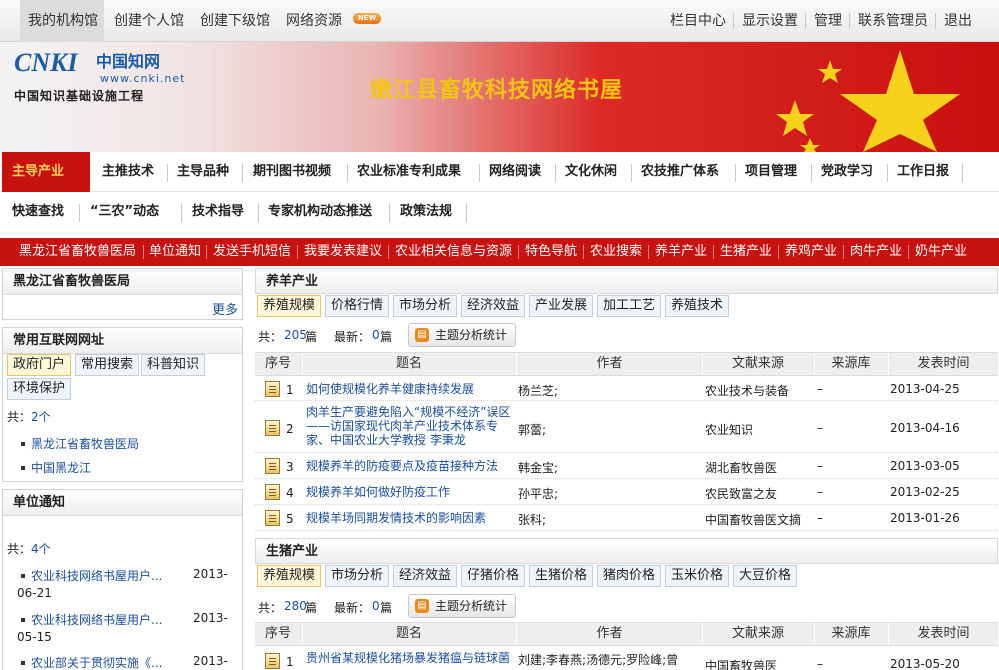 The height and width of the screenshot is (670, 999). What do you see at coordinates (175, 252) in the screenshot?
I see `redbar-link: 单位通知` at bounding box center [175, 252].